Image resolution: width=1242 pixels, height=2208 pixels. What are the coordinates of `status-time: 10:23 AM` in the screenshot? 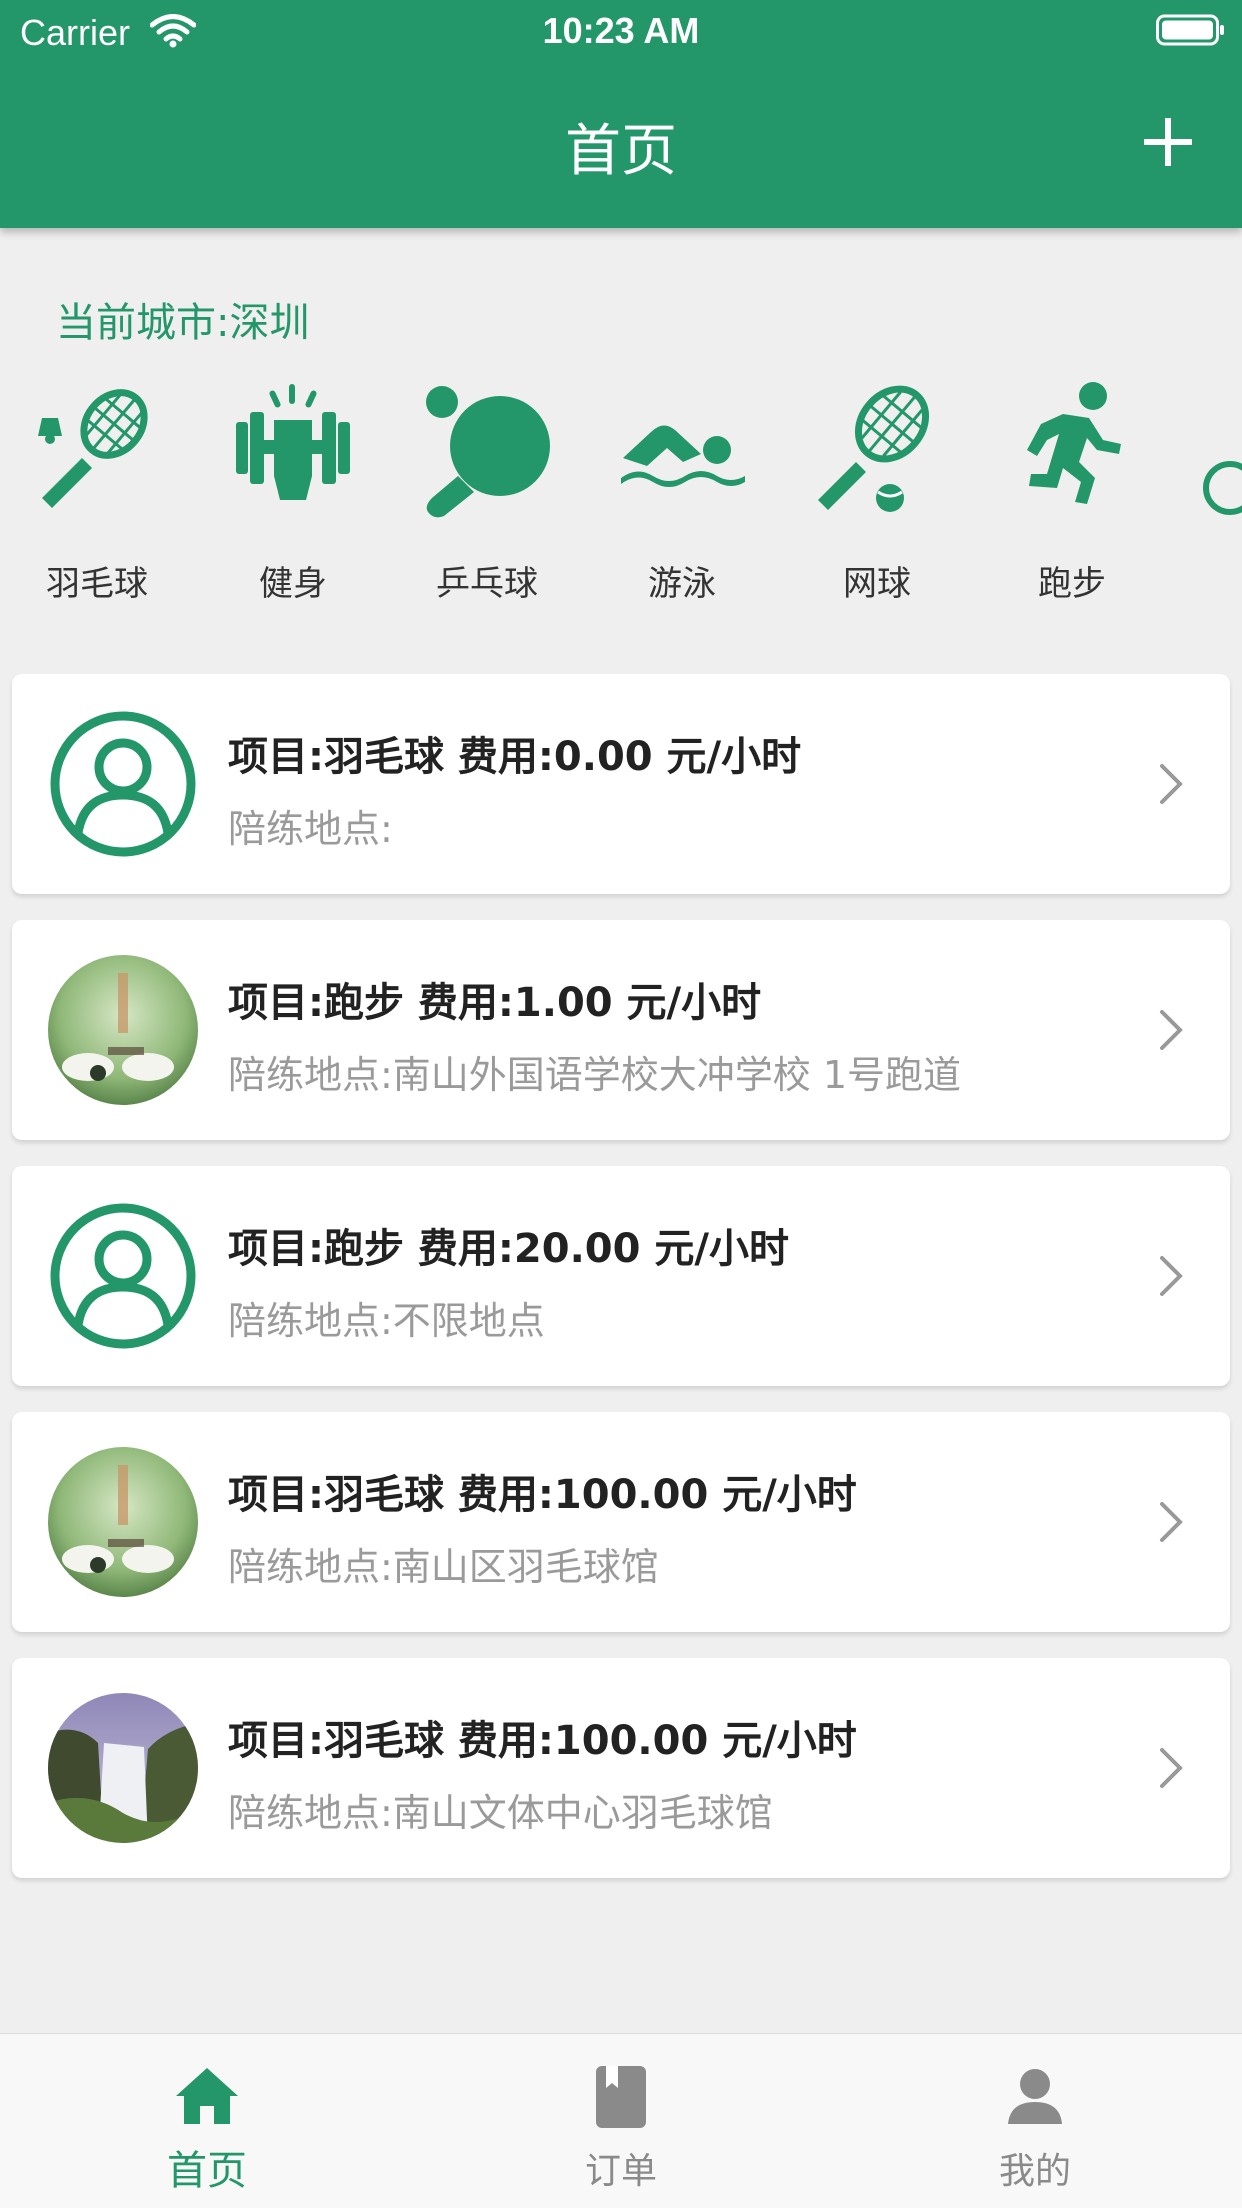 It's located at (621, 30).